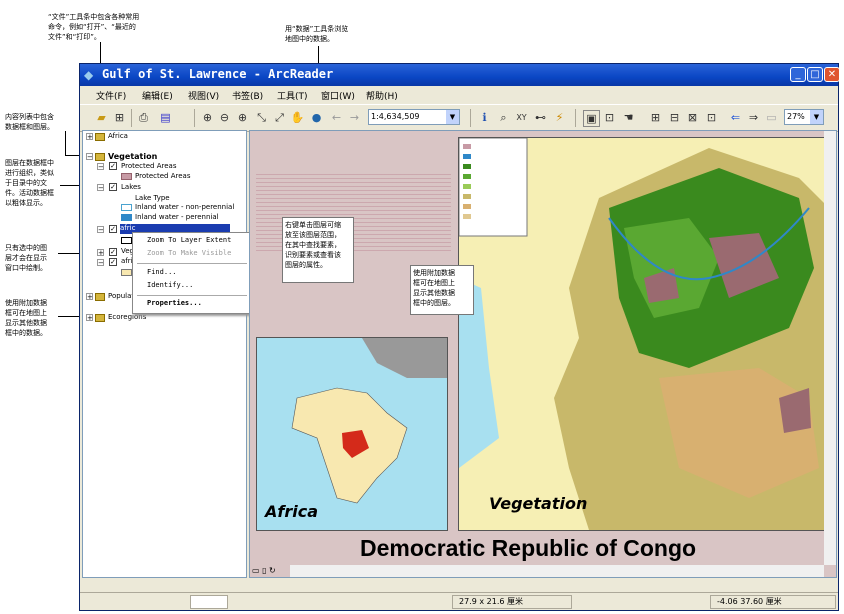 Image resolution: width=844 pixels, height=614 pixels. I want to click on africa-inset-frame: Africa, so click(352, 434).